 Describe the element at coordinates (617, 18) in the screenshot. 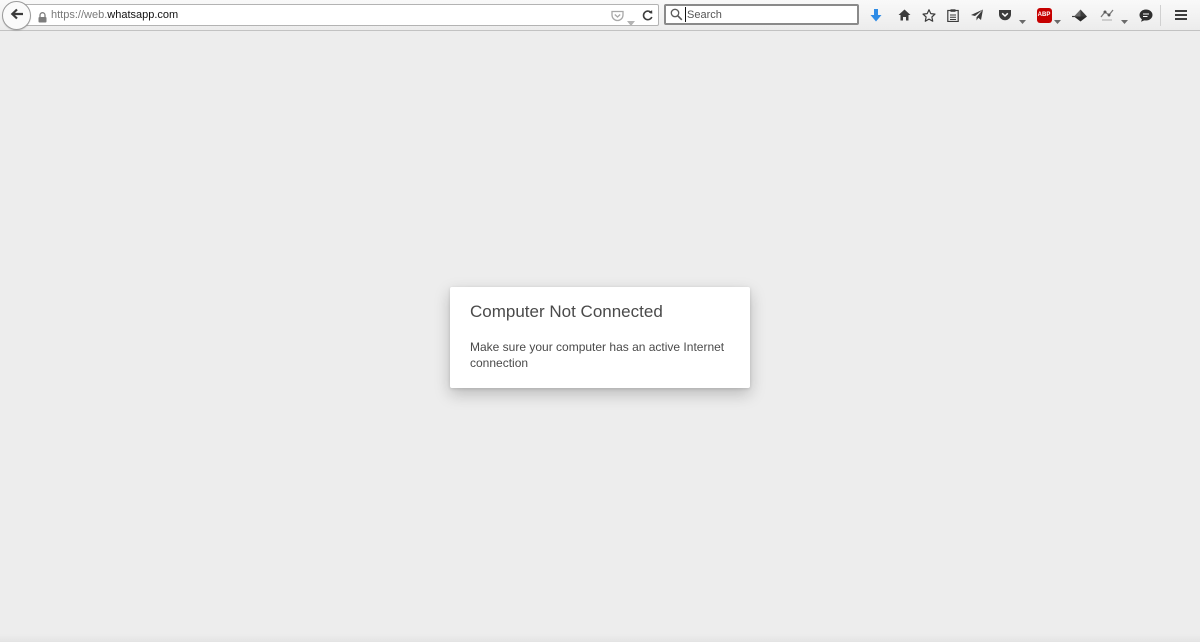

I see `pocket-icon` at that location.